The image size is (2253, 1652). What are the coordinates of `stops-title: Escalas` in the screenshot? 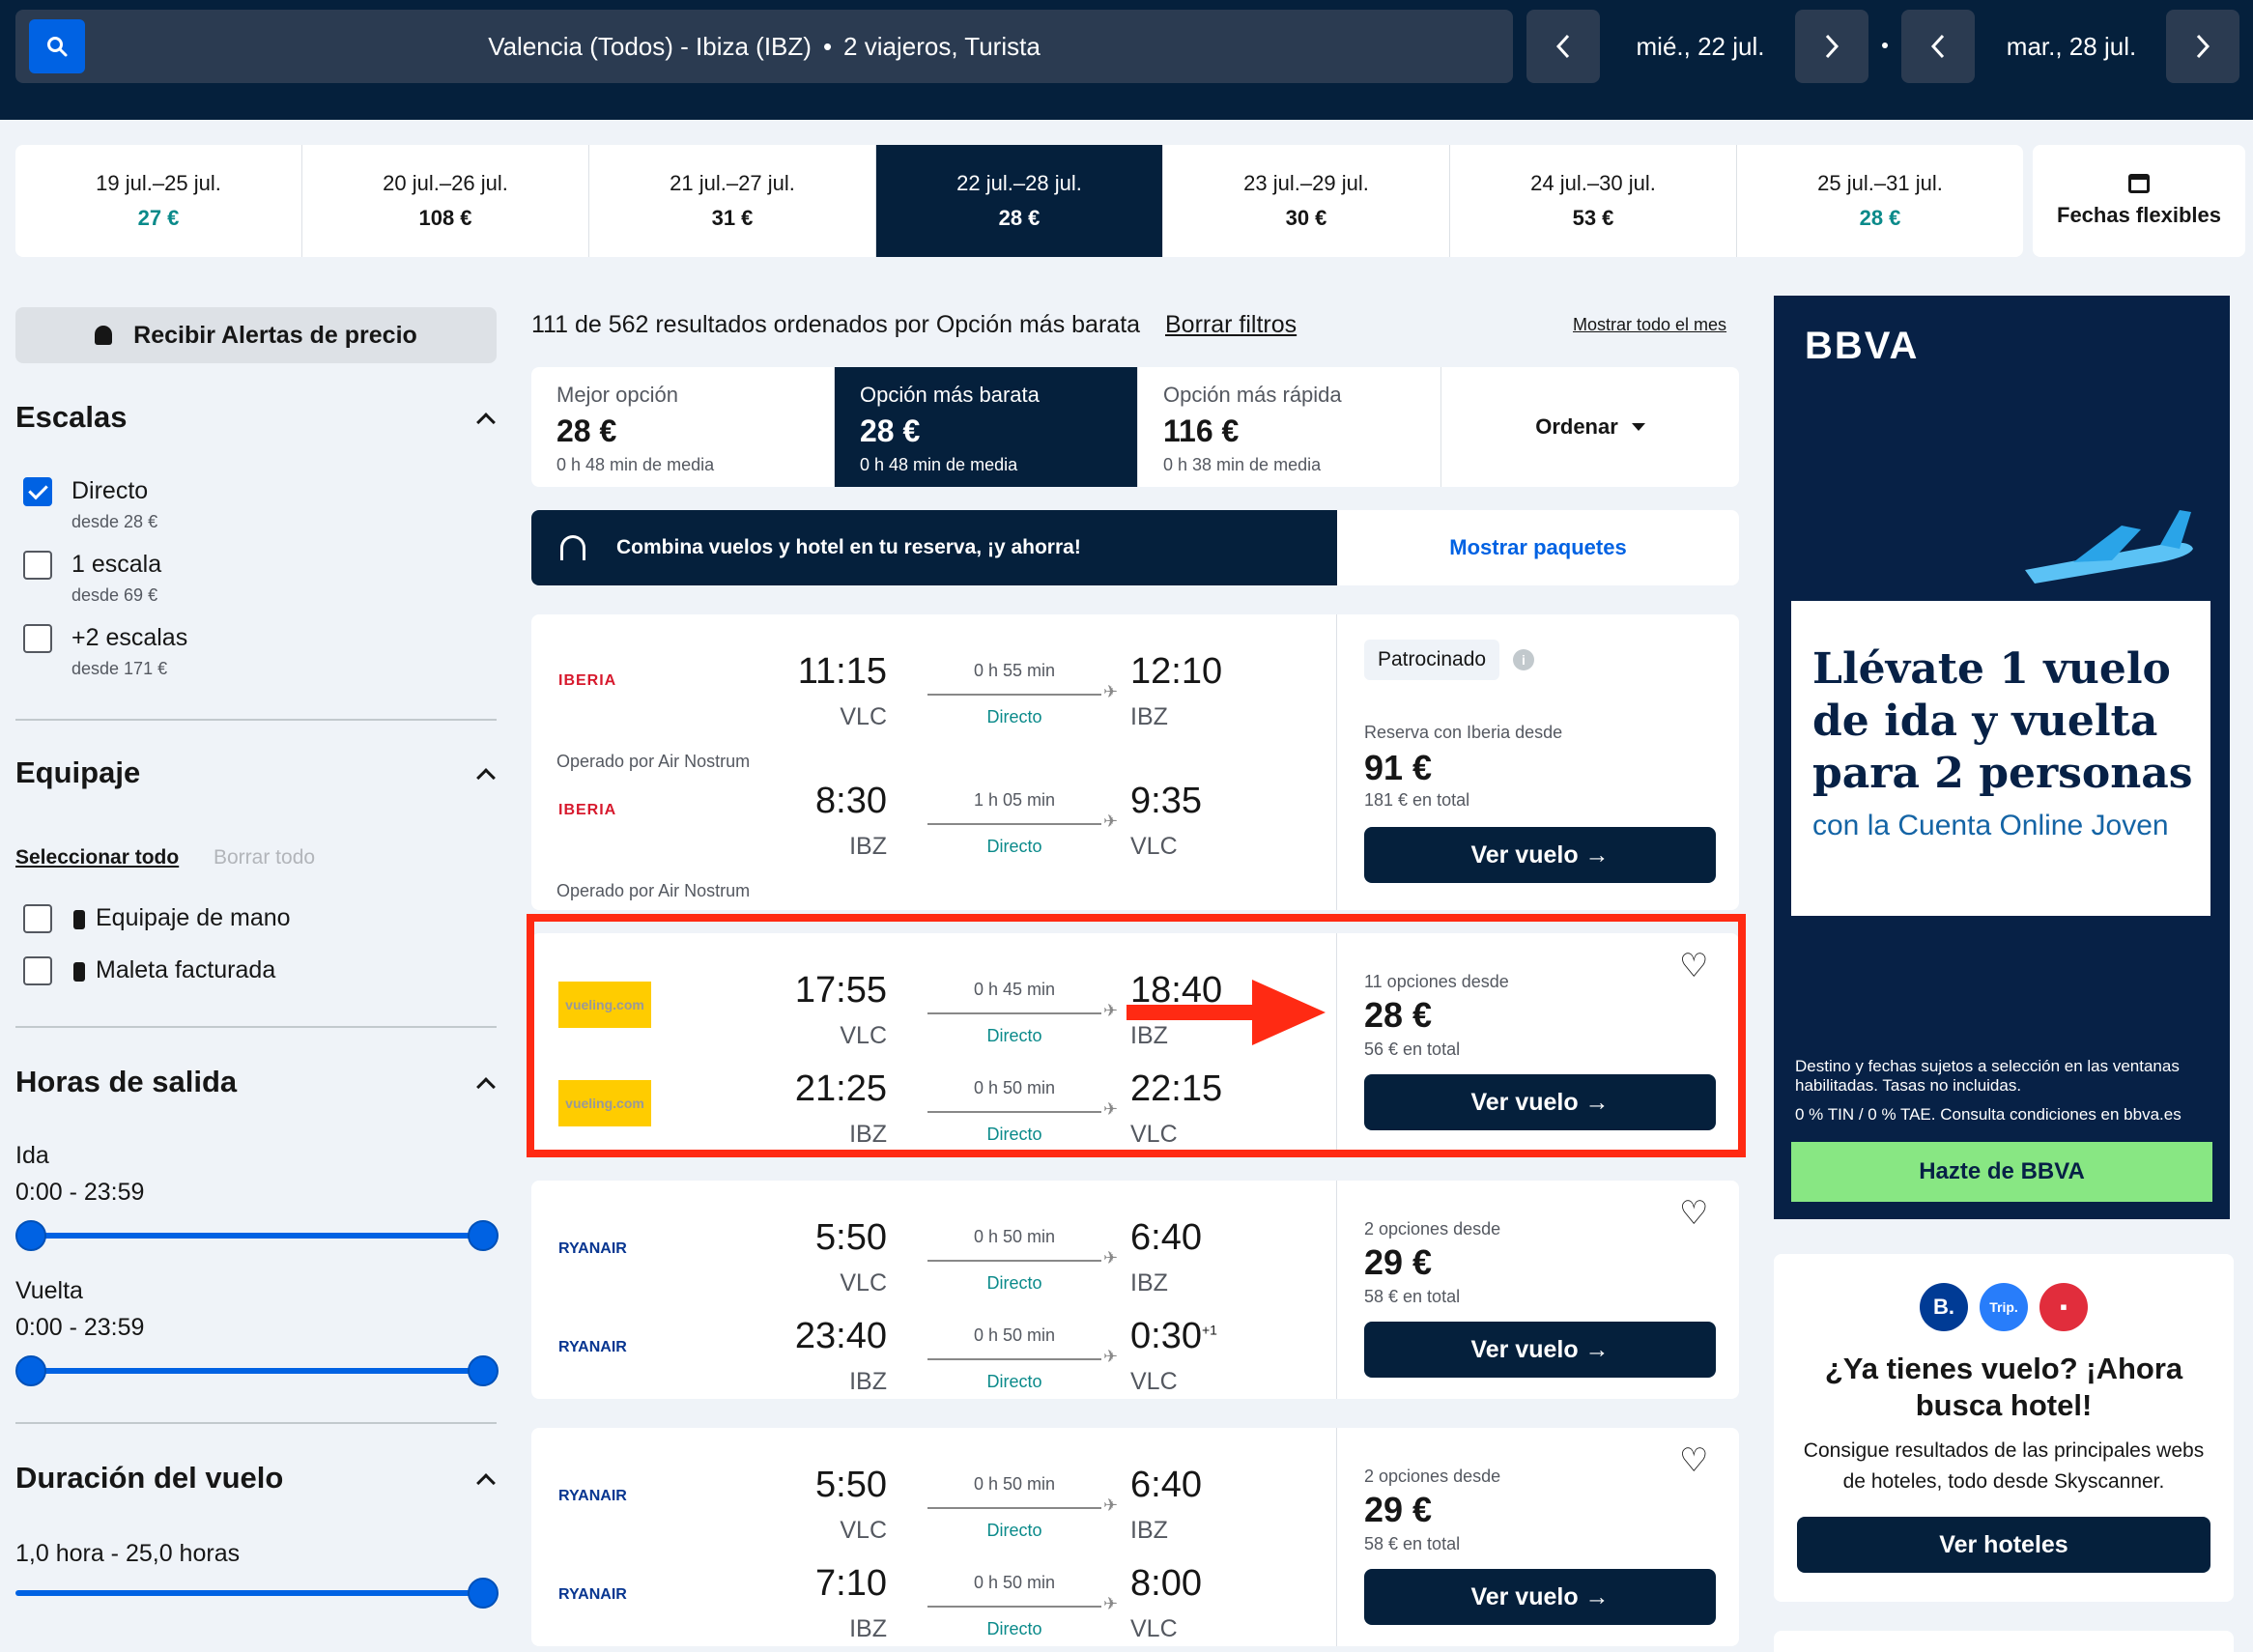 It's located at (71, 417).